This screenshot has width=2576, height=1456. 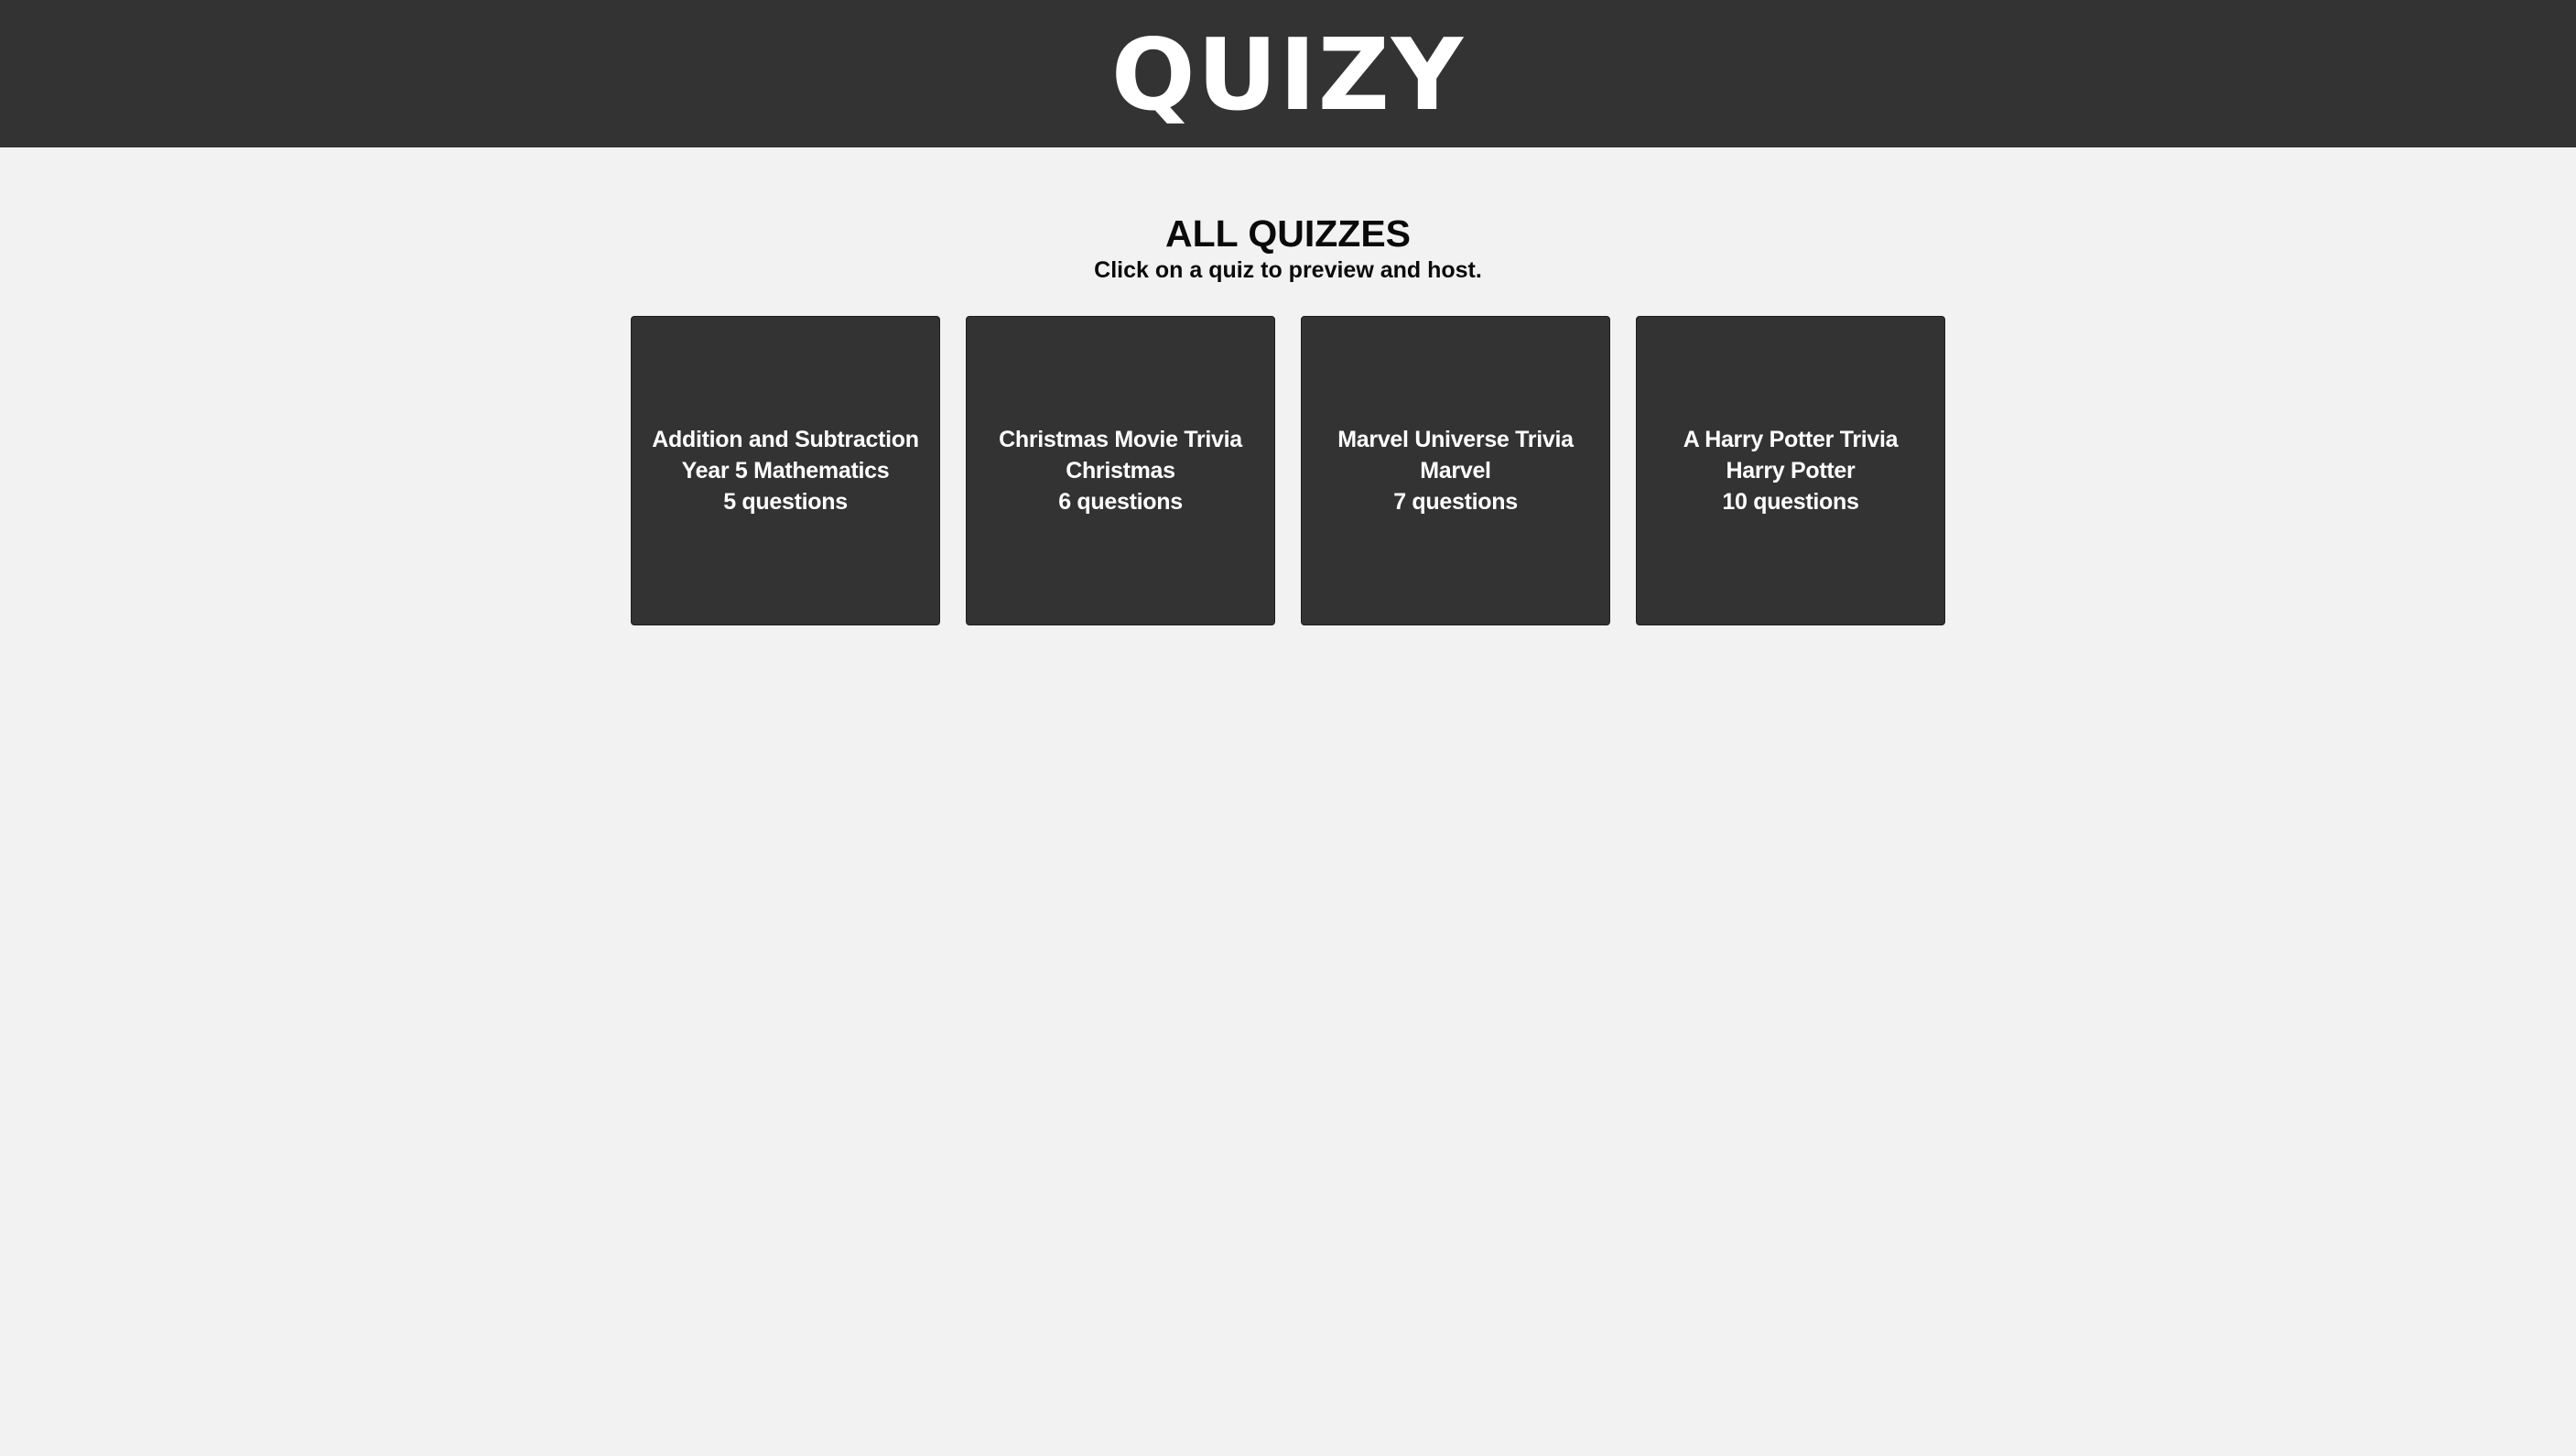 I want to click on quiz-title: Marvel Universe Trivia, so click(x=1456, y=440).